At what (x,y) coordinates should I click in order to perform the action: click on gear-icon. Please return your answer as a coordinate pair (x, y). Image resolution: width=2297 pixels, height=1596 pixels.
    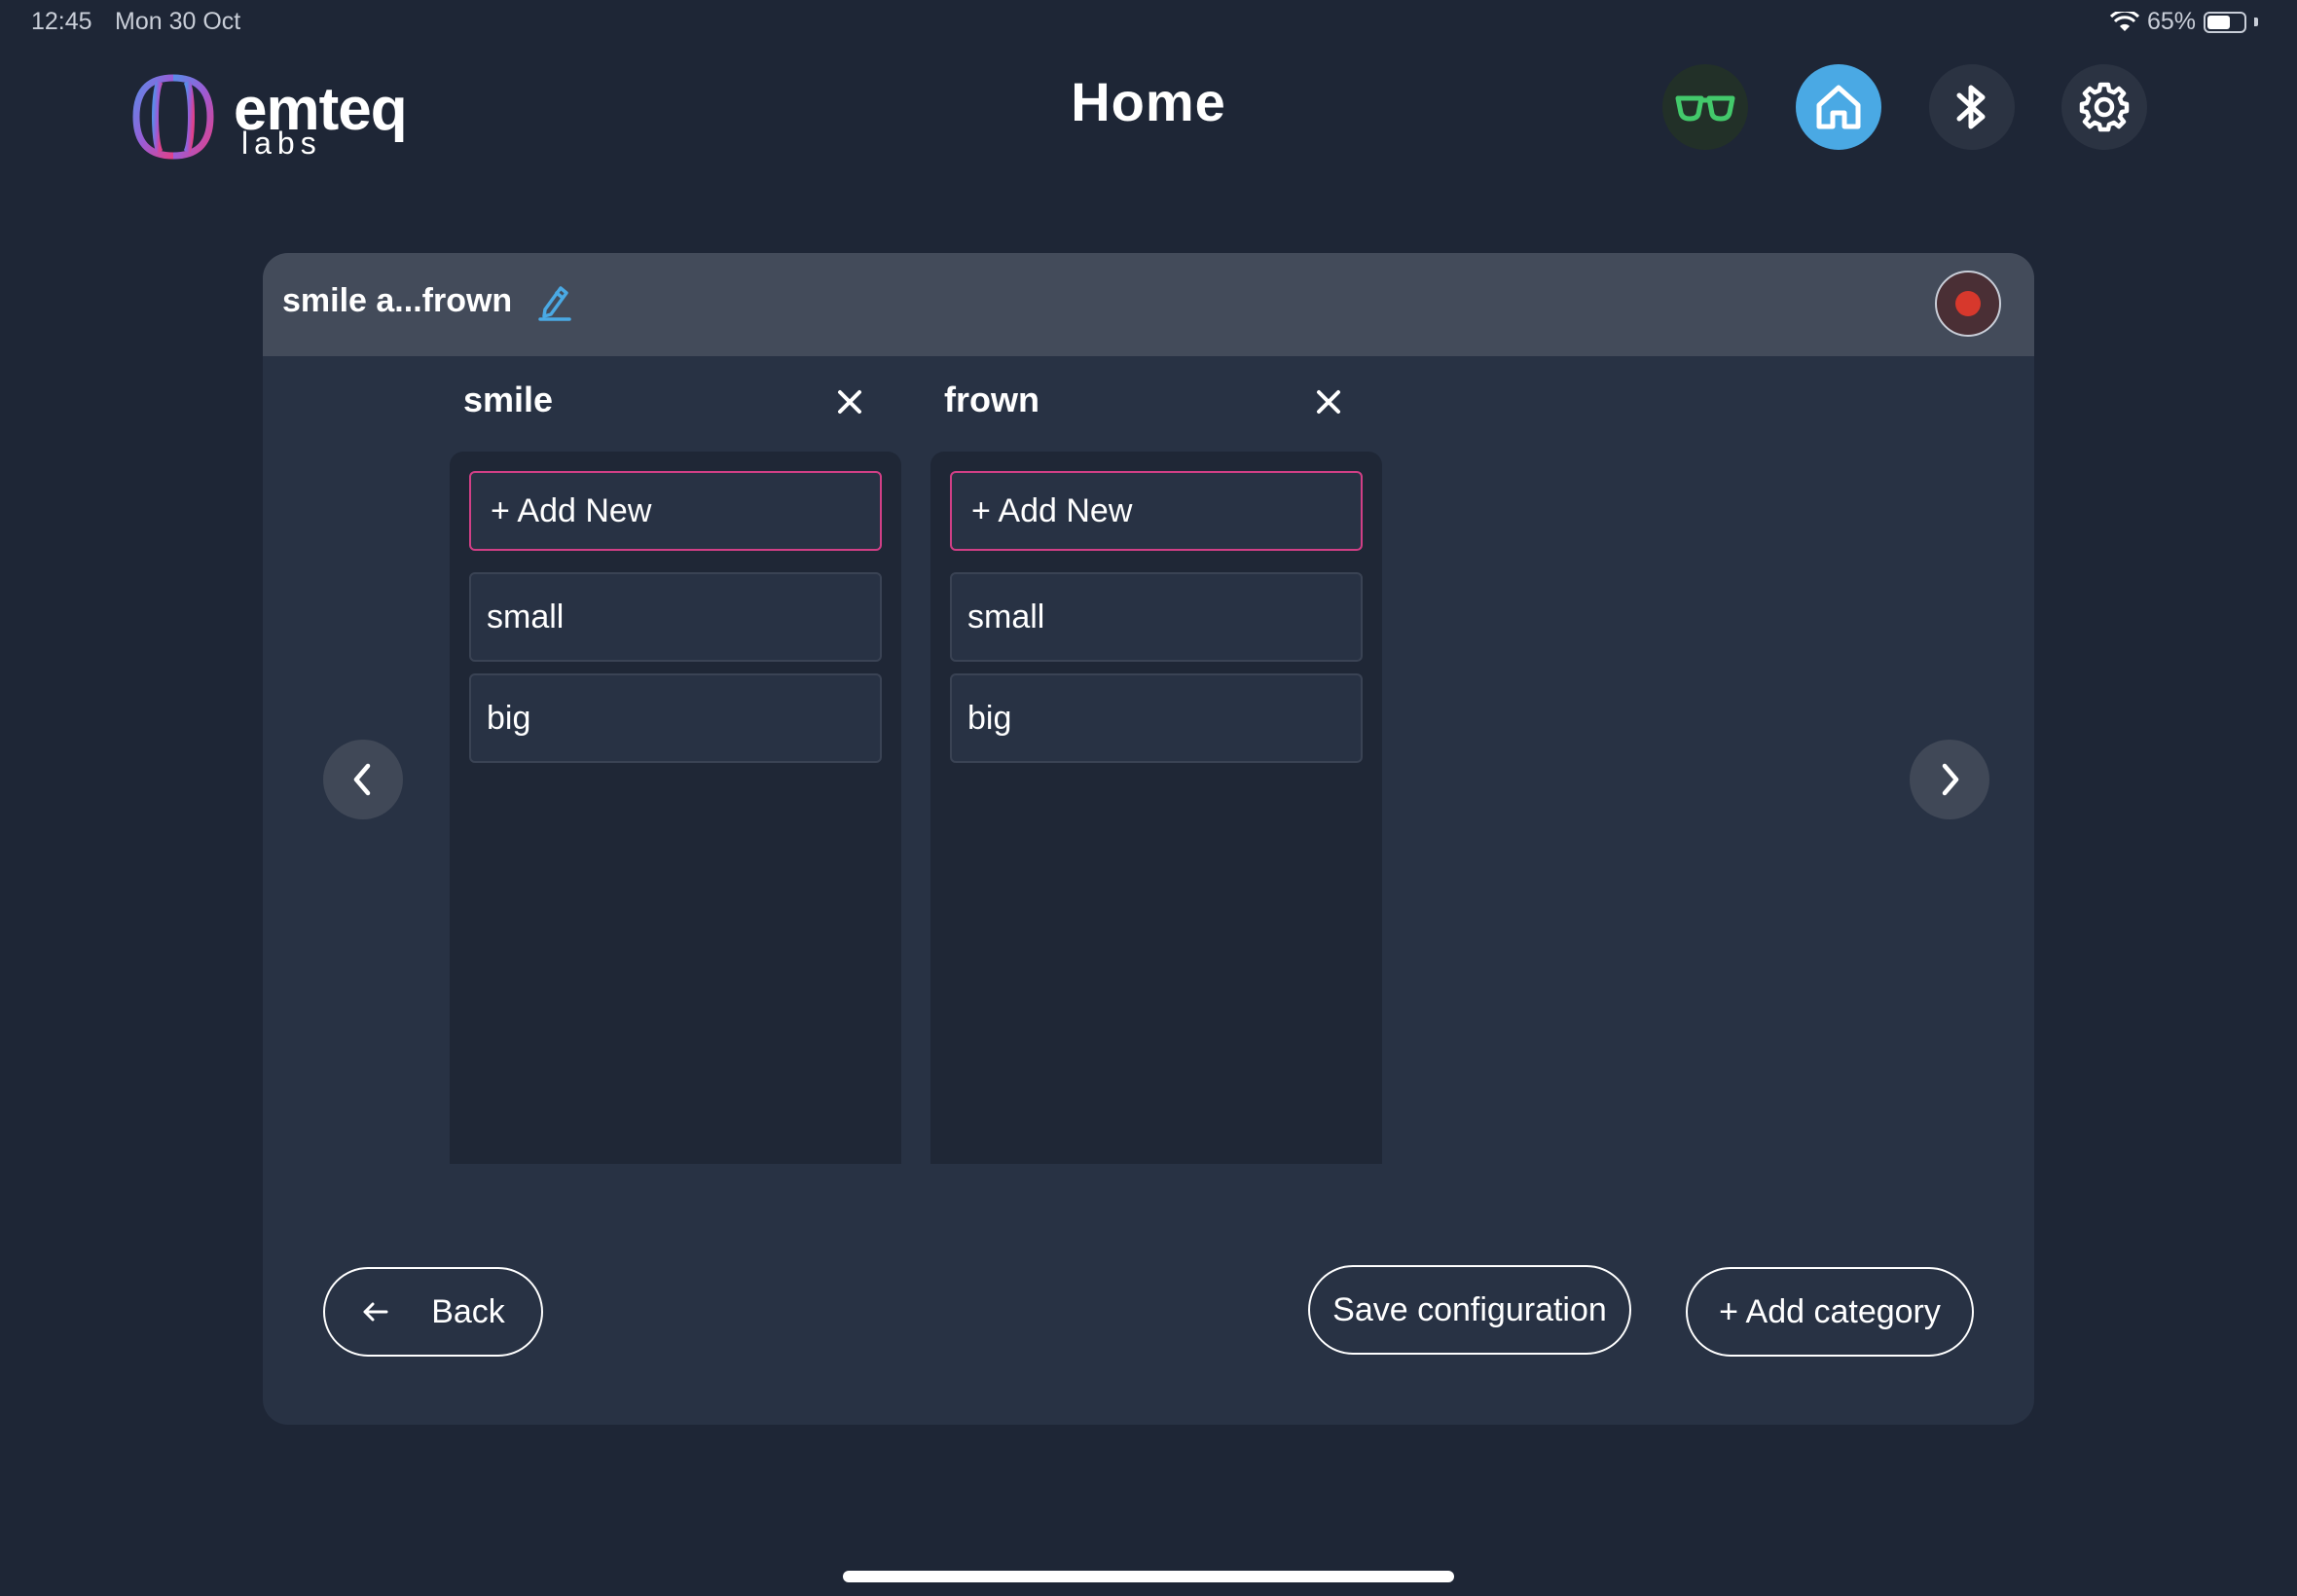
    Looking at the image, I should click on (2104, 107).